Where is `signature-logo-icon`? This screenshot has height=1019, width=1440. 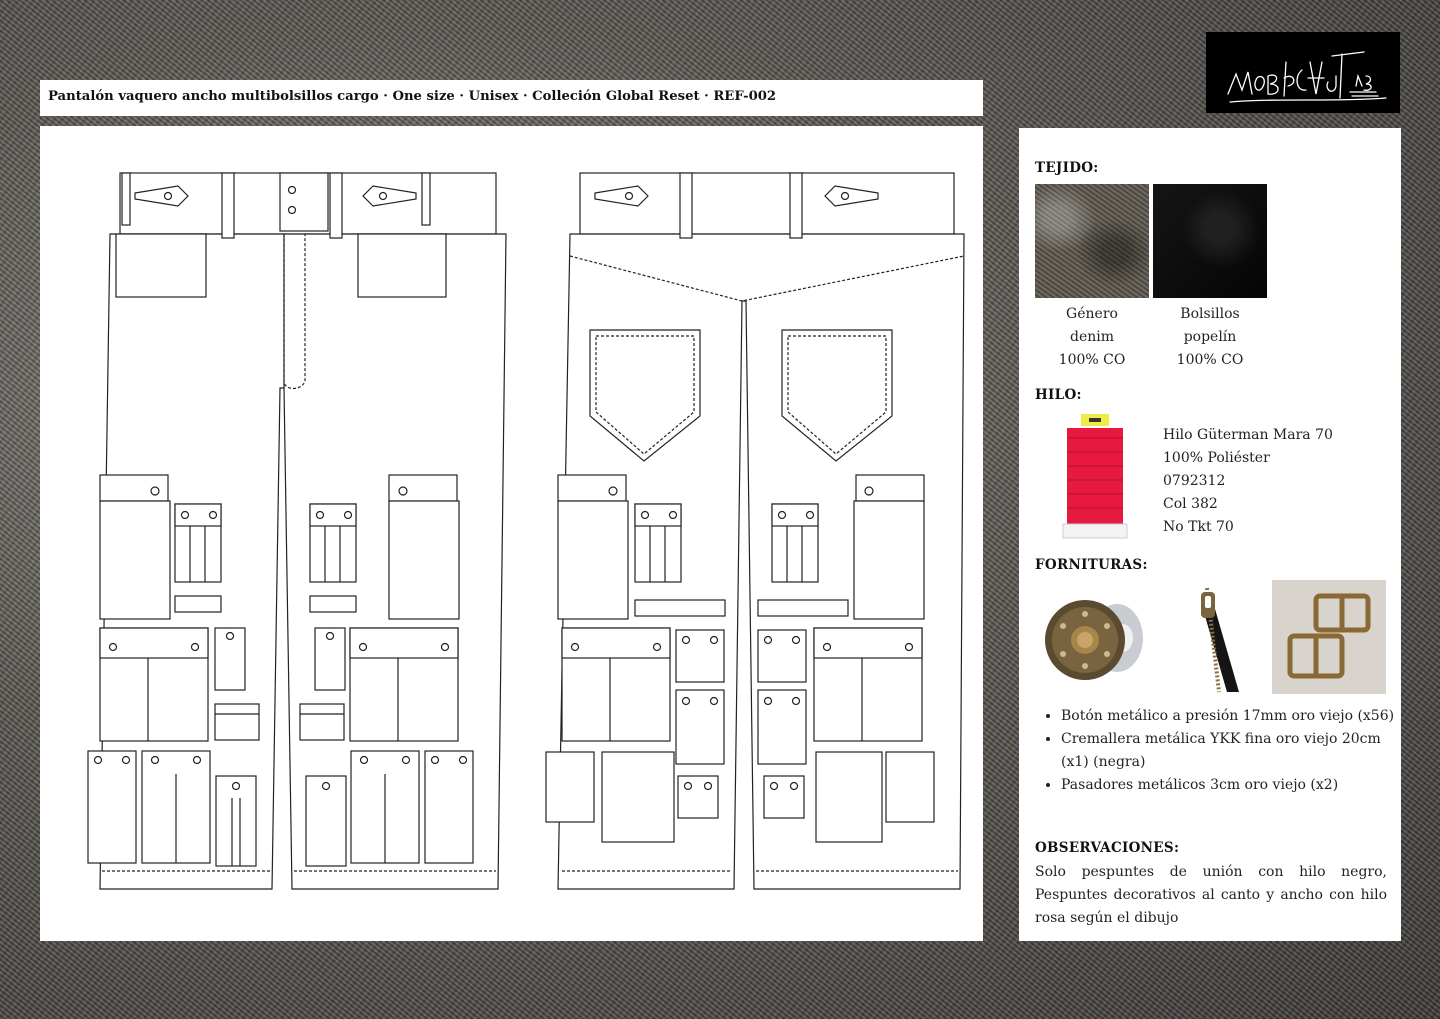 signature-logo-icon is located at coordinates (1307, 77).